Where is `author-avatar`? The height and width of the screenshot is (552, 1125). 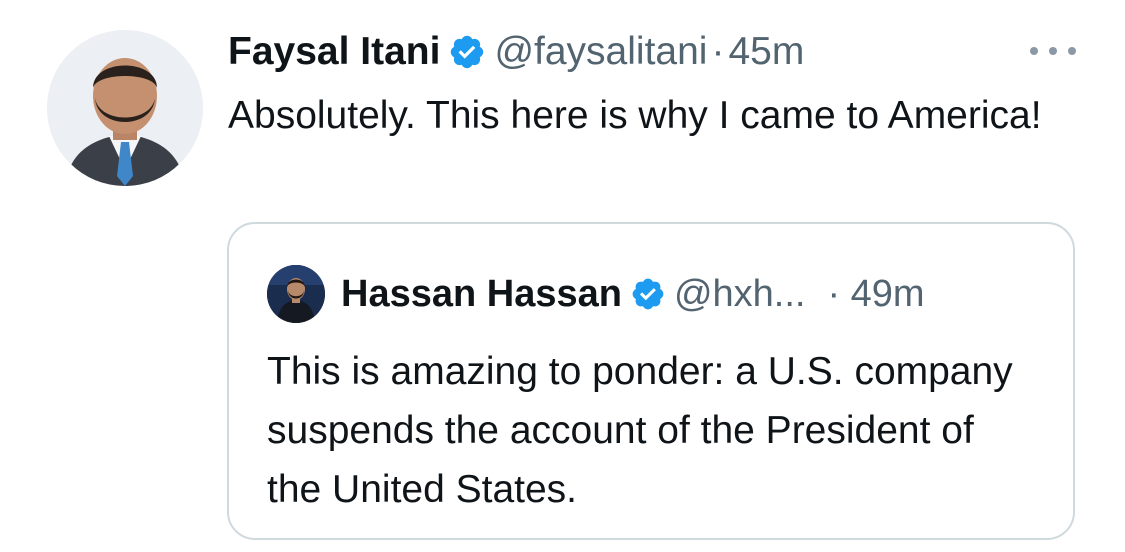 author-avatar is located at coordinates (125, 108).